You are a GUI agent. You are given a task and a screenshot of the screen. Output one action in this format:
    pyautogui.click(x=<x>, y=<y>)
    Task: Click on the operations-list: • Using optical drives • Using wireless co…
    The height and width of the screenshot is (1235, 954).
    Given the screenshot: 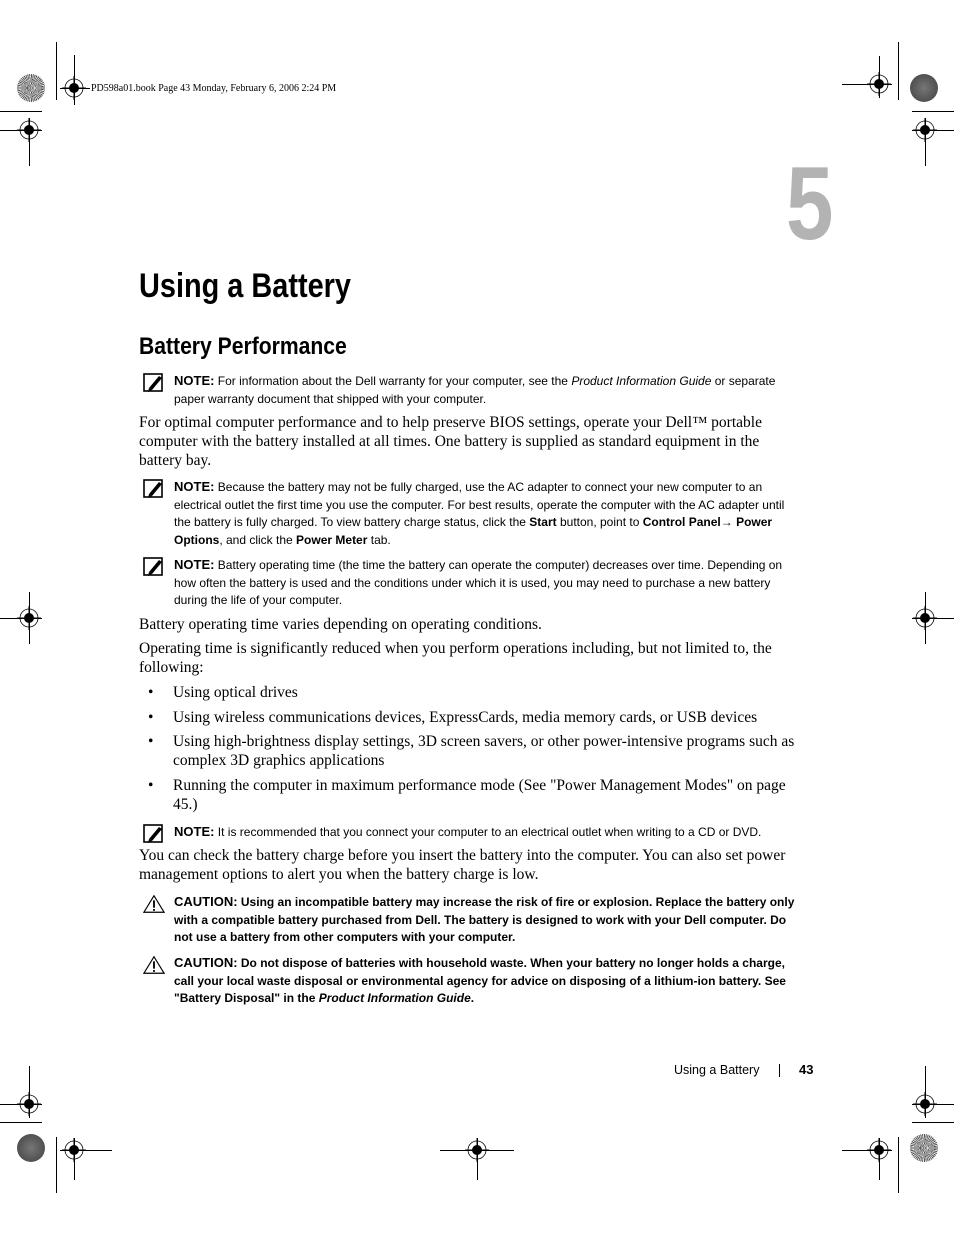 What is the action you would take?
    pyautogui.click(x=469, y=751)
    